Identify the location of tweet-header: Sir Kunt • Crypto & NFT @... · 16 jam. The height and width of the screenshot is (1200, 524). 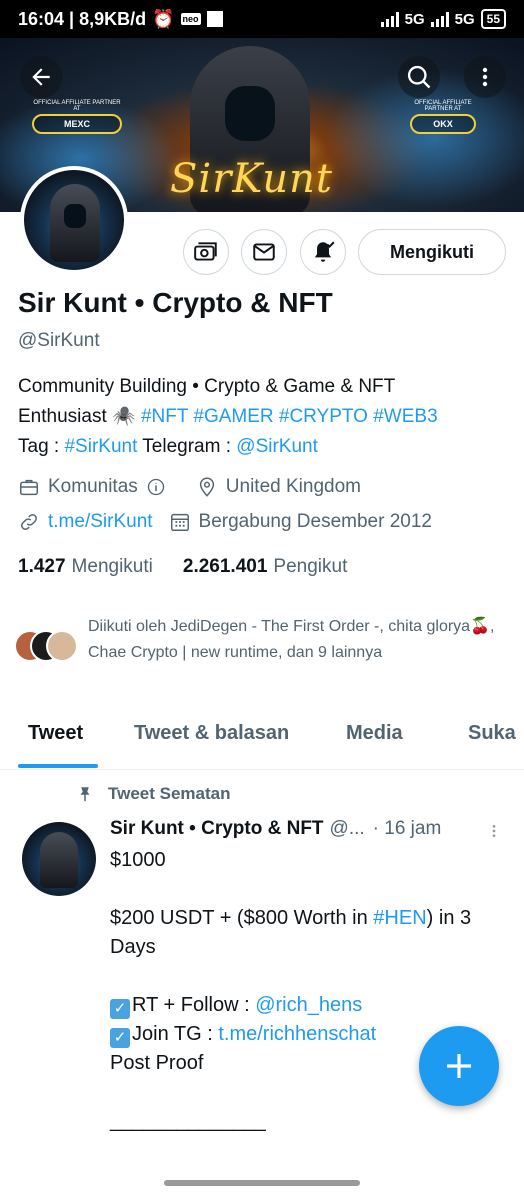
(310, 829).